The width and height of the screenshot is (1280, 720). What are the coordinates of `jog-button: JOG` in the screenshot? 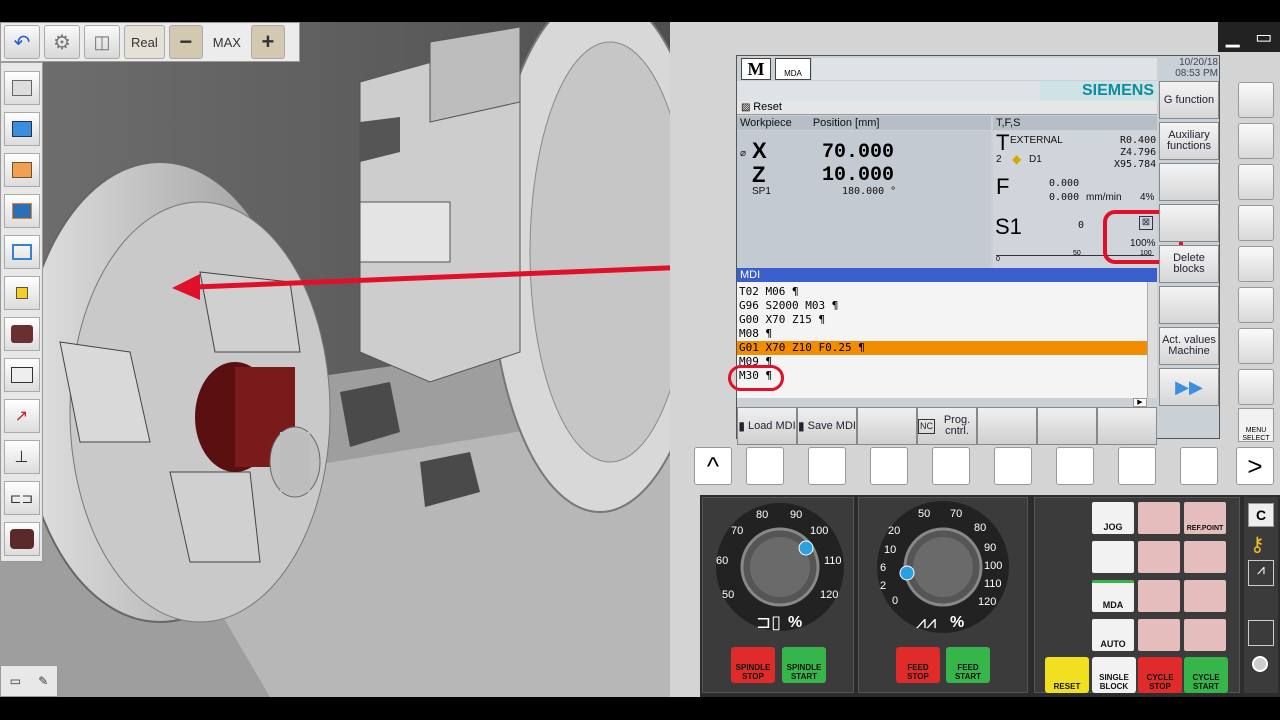 It's located at (1113, 518).